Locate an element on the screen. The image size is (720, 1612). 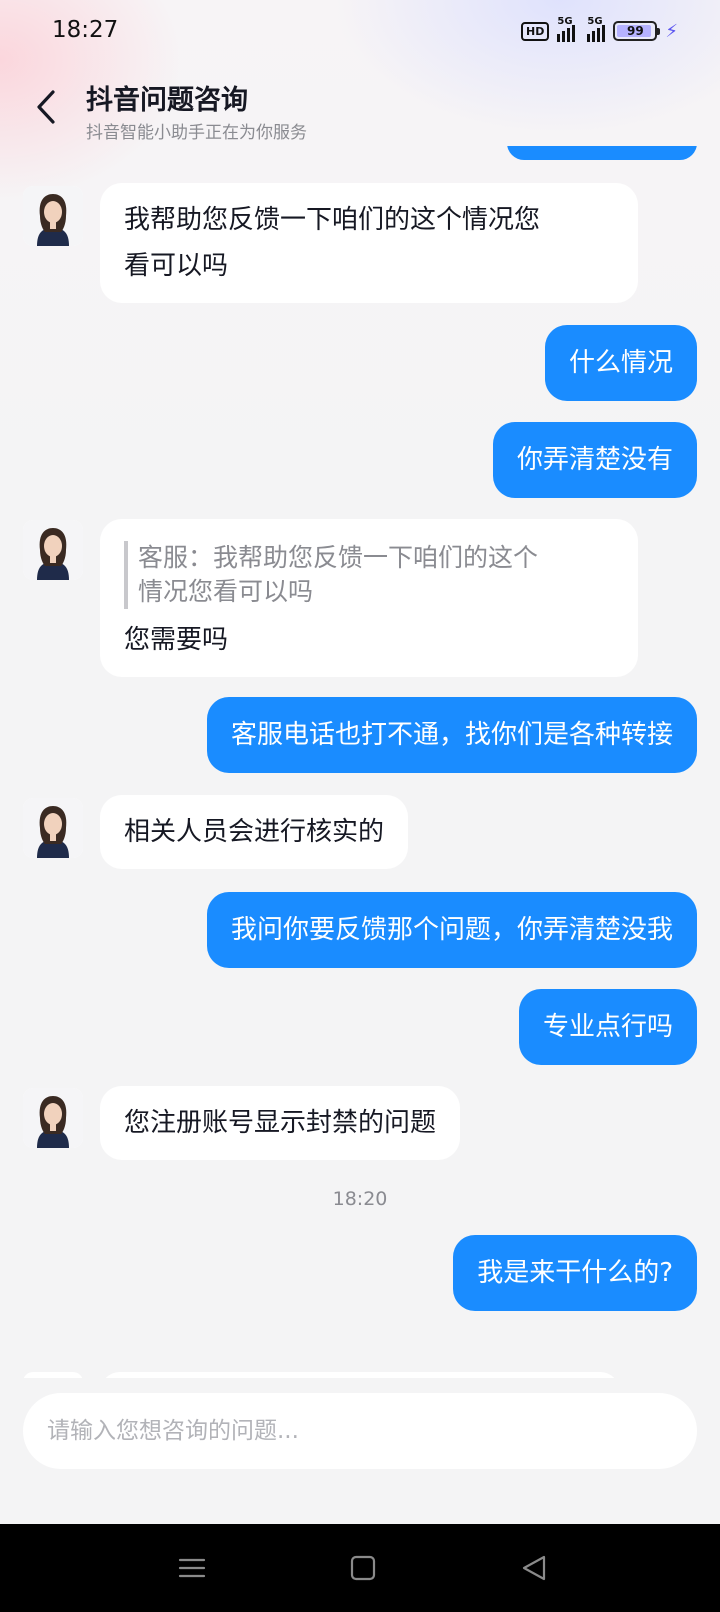
back-button is located at coordinates (46, 107).